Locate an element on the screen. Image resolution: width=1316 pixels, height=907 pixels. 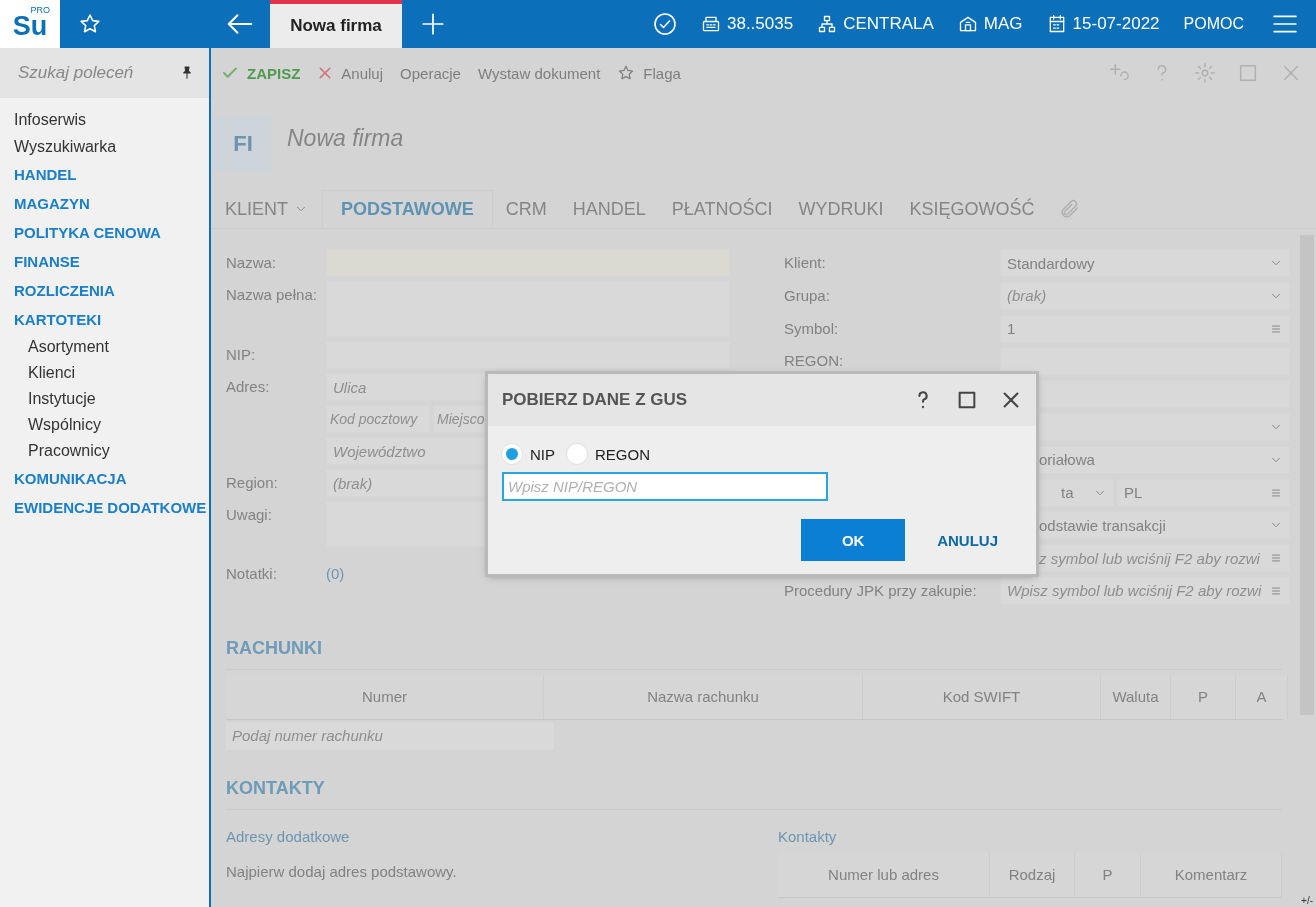
building-icon is located at coordinates (967, 24).